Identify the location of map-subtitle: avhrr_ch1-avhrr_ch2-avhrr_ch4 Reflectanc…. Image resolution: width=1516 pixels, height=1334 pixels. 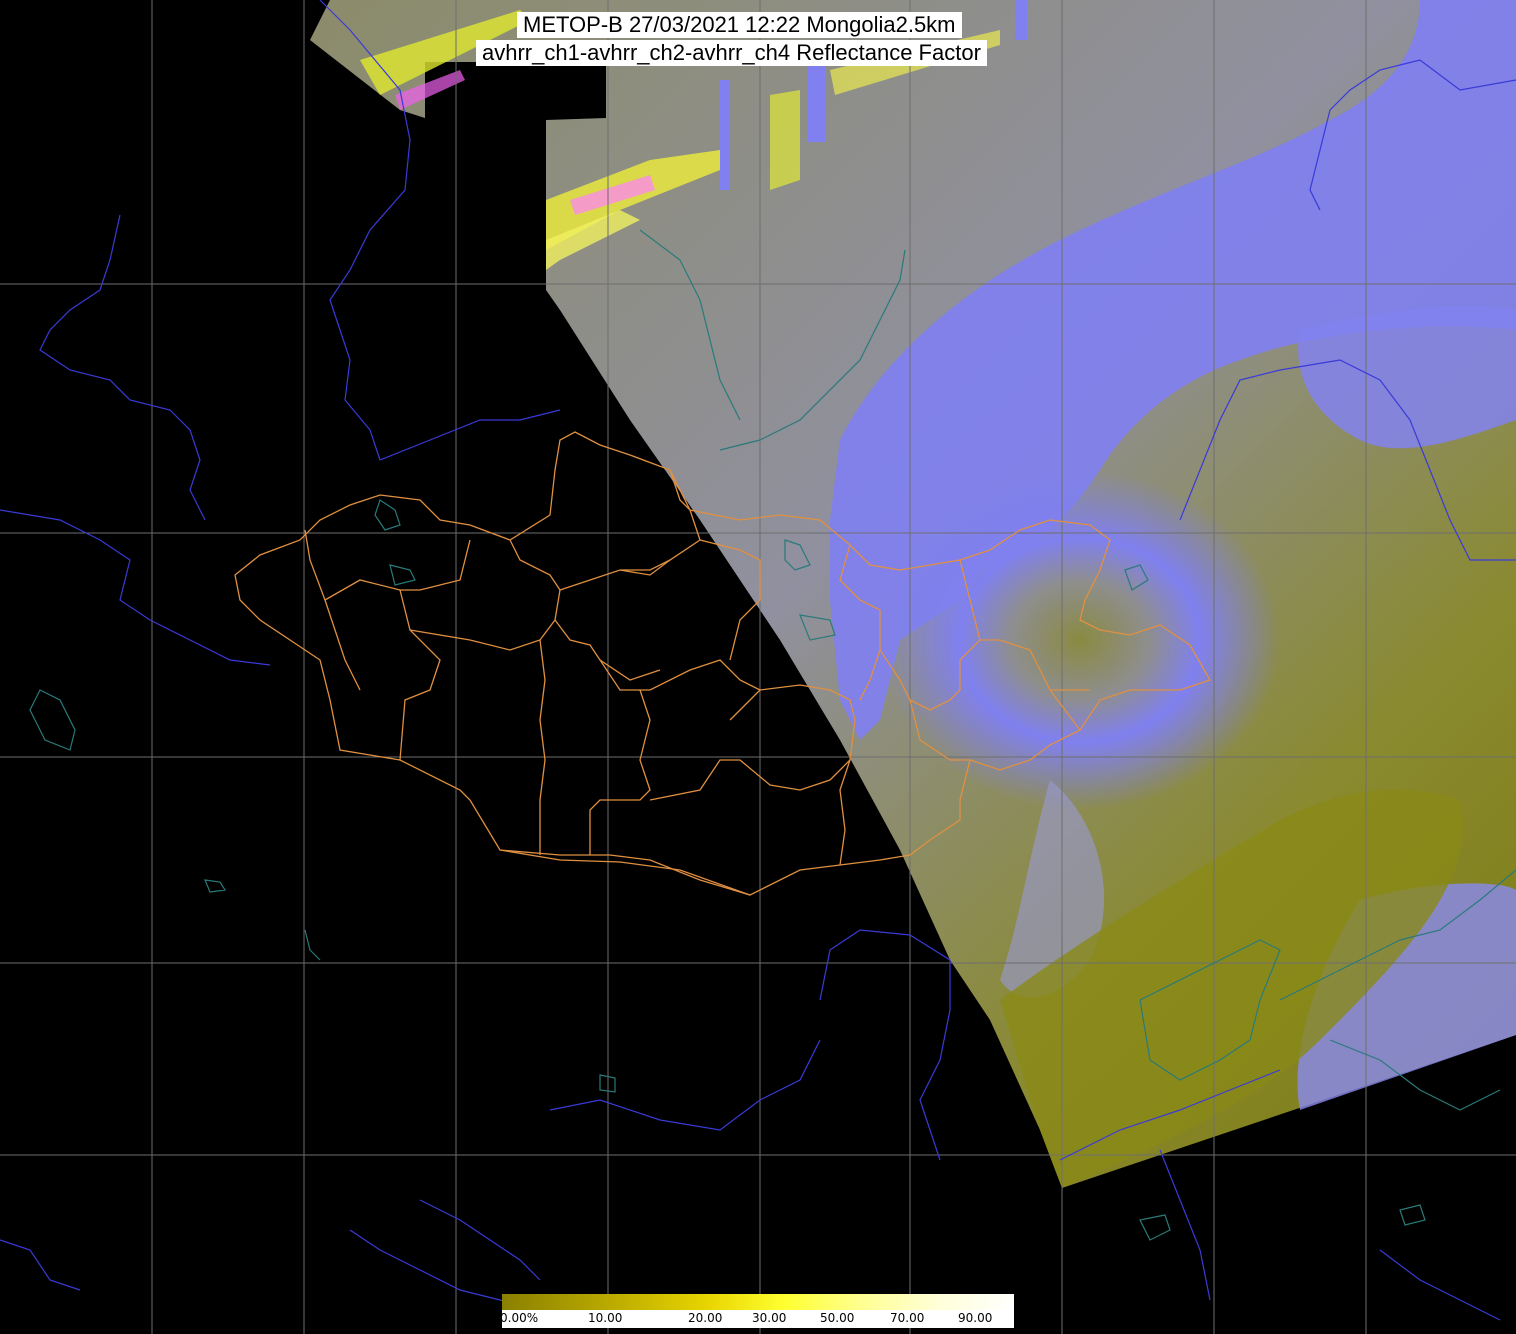
(731, 53).